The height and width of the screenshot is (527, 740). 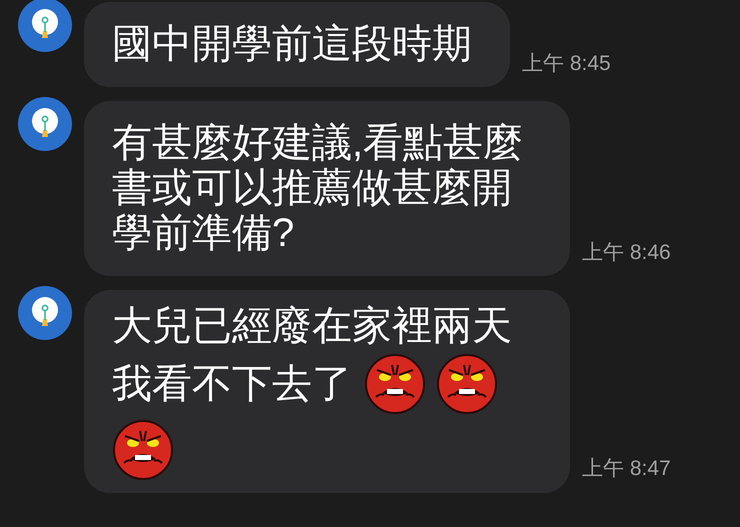 What do you see at coordinates (312, 326) in the screenshot?
I see `message-text: 大兒已經廢在家裡兩天` at bounding box center [312, 326].